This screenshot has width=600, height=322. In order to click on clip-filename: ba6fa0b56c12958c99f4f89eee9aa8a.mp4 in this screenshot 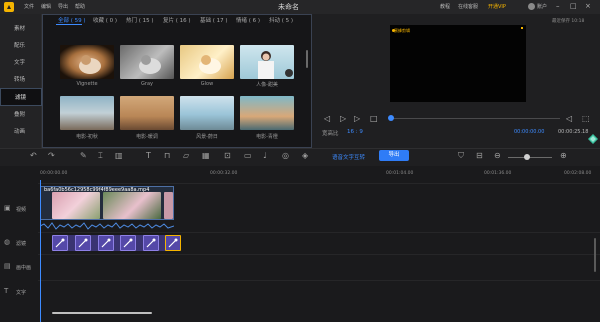, I will do `click(97, 190)`.